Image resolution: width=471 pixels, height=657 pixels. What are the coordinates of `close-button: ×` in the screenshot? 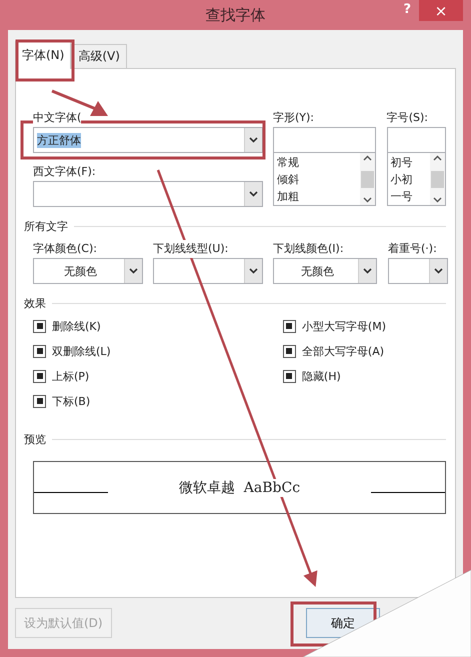 It's located at (441, 10).